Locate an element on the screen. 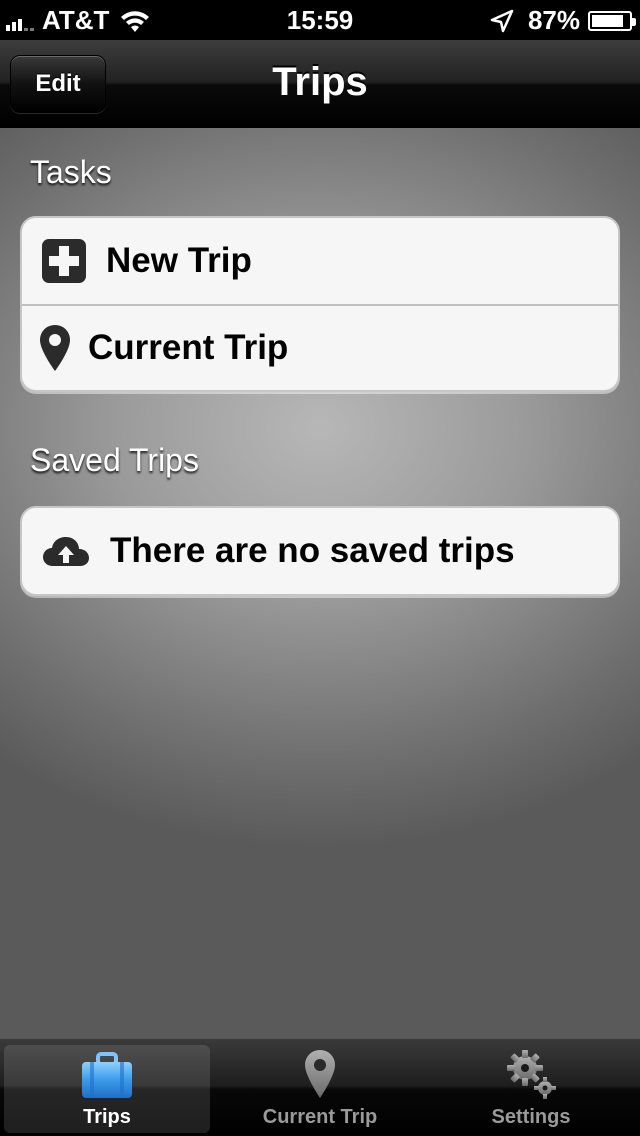  tab-trips: Trips is located at coordinates (107, 1089).